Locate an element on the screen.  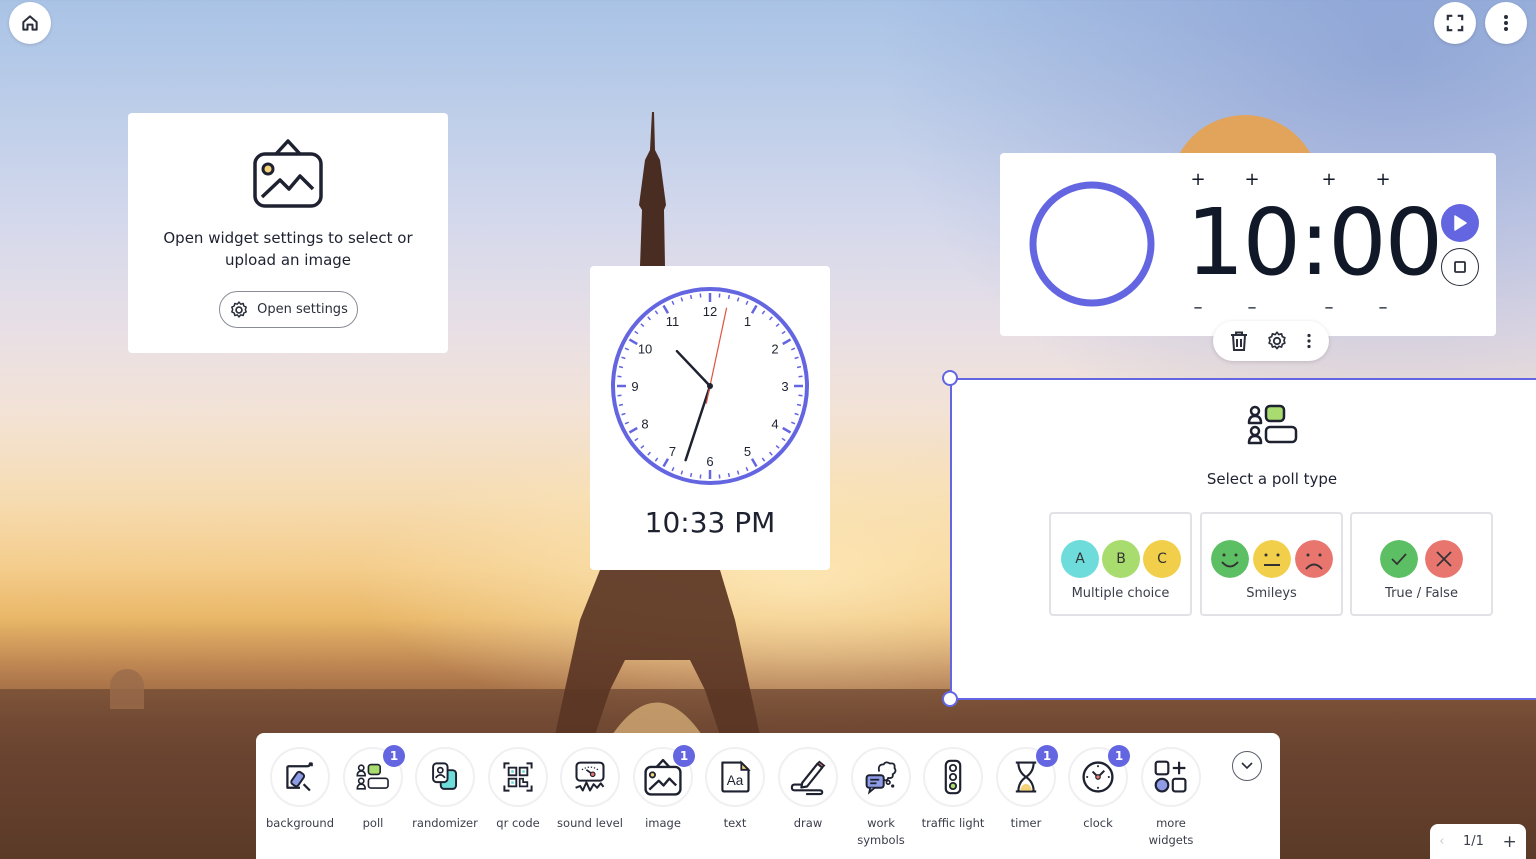
dock-item-label: randomizer is located at coordinates (445, 823).